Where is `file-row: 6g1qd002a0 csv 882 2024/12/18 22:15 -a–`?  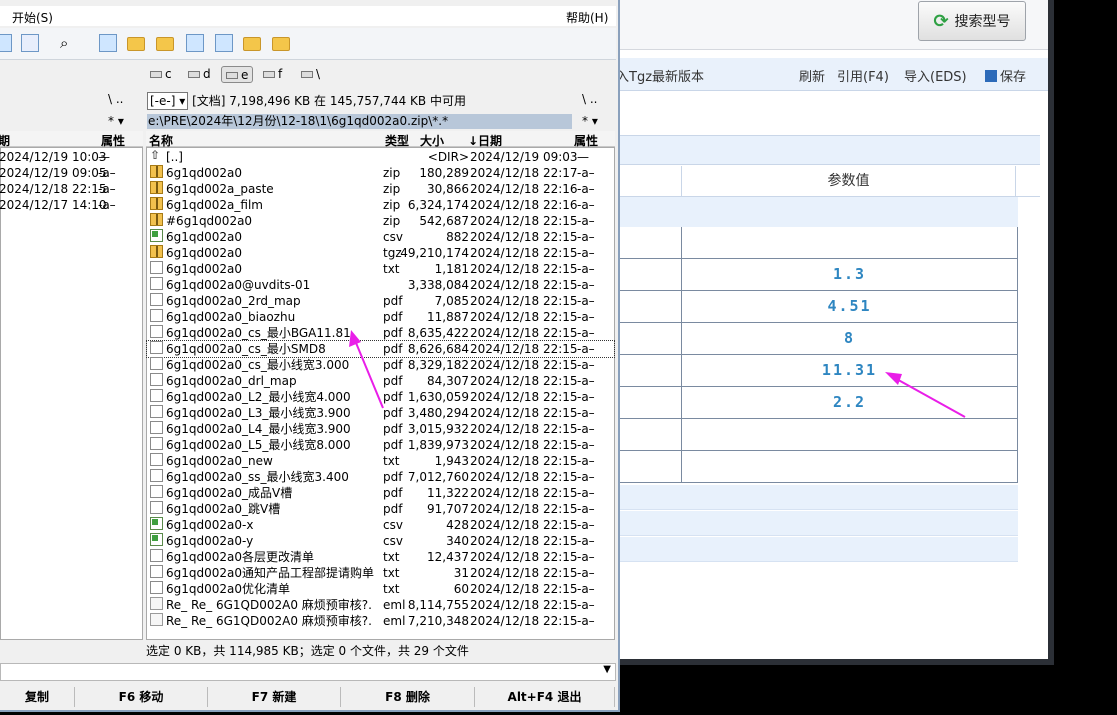 file-row: 6g1qd002a0 csv 882 2024/12/18 22:15 -a– is located at coordinates (380, 237).